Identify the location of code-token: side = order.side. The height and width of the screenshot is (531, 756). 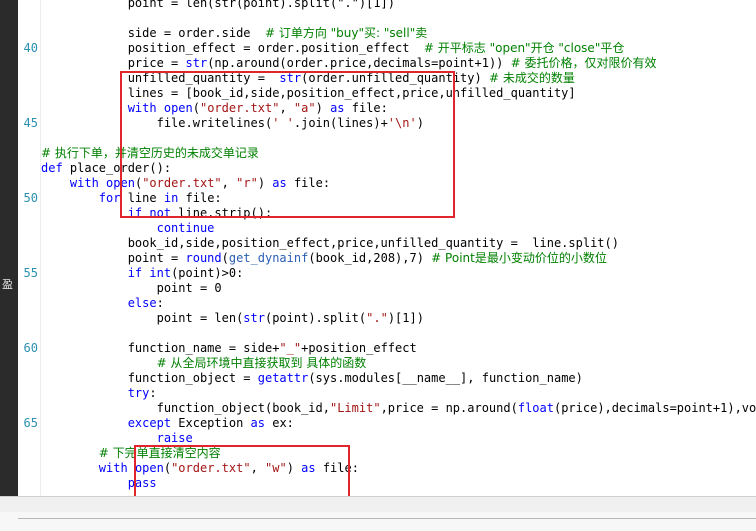
(153, 33).